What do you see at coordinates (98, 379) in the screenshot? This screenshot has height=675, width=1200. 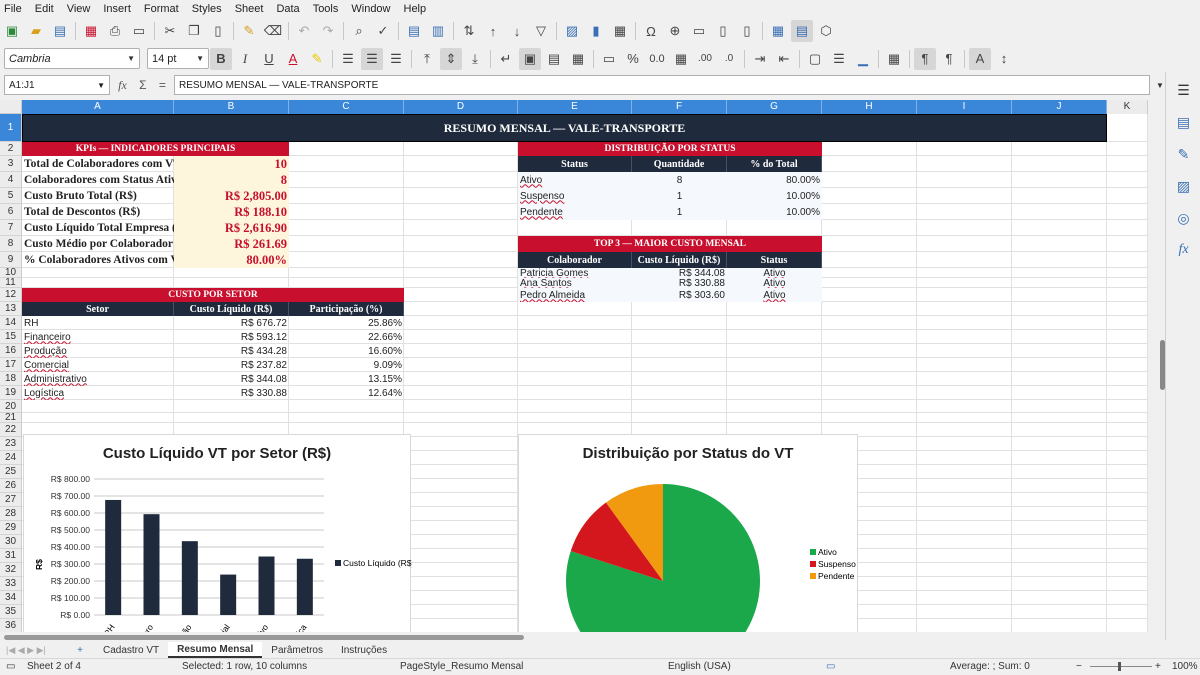 I see `sector-name: Administrativo` at bounding box center [98, 379].